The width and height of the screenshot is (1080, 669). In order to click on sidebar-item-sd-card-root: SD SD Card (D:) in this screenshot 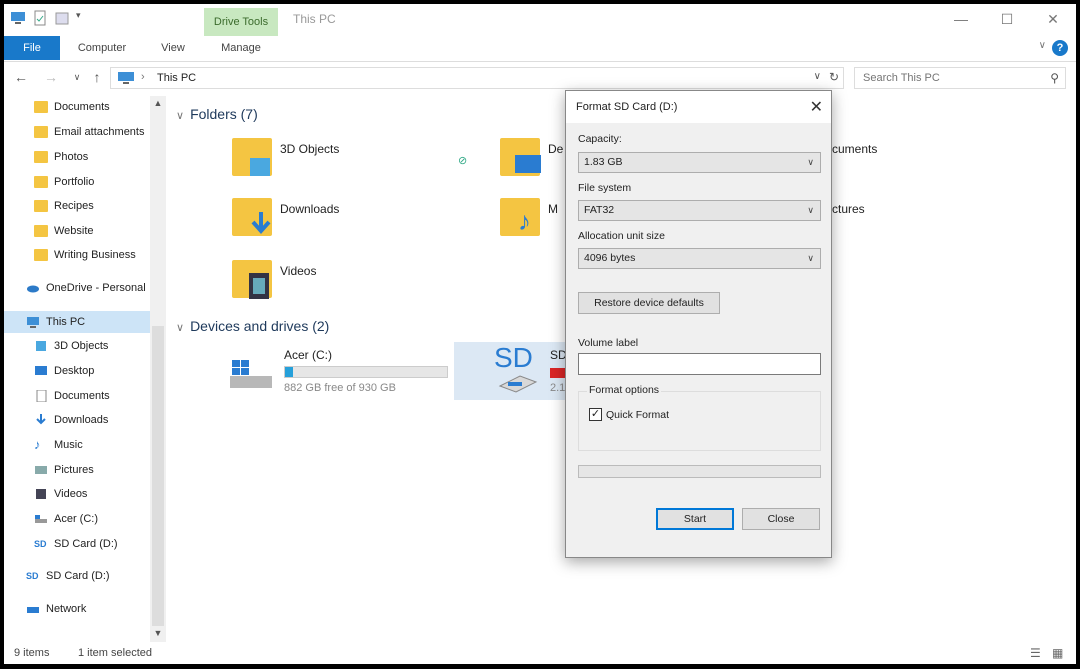, I will do `click(89, 576)`.